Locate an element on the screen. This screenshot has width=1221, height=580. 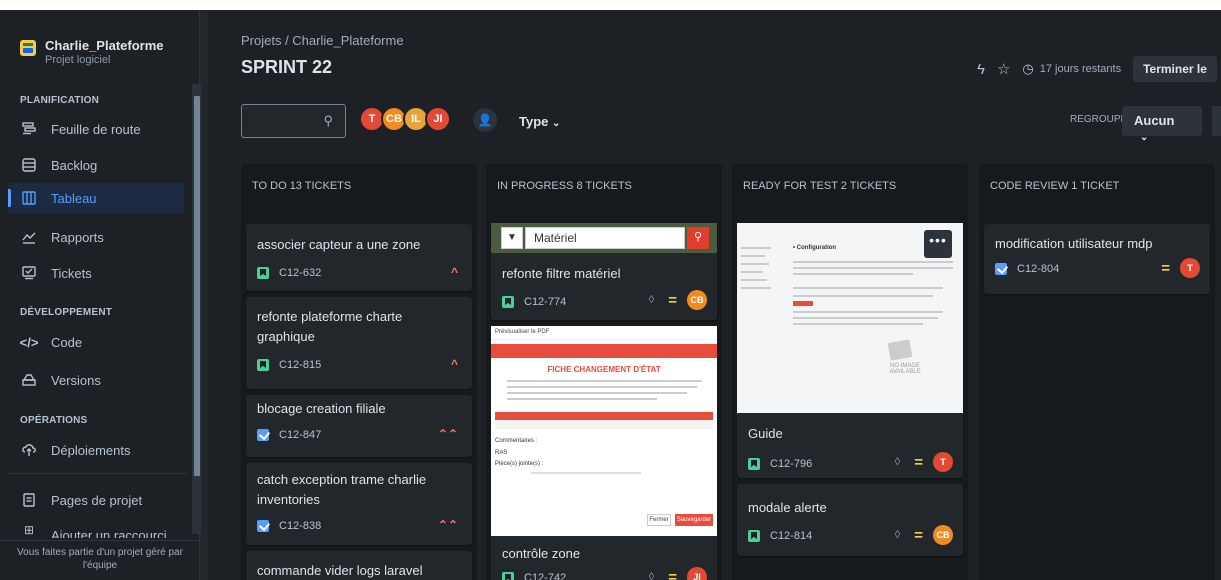
card-c12-632: associer capteur a une zone C12-632 ^ is located at coordinates (359, 257).